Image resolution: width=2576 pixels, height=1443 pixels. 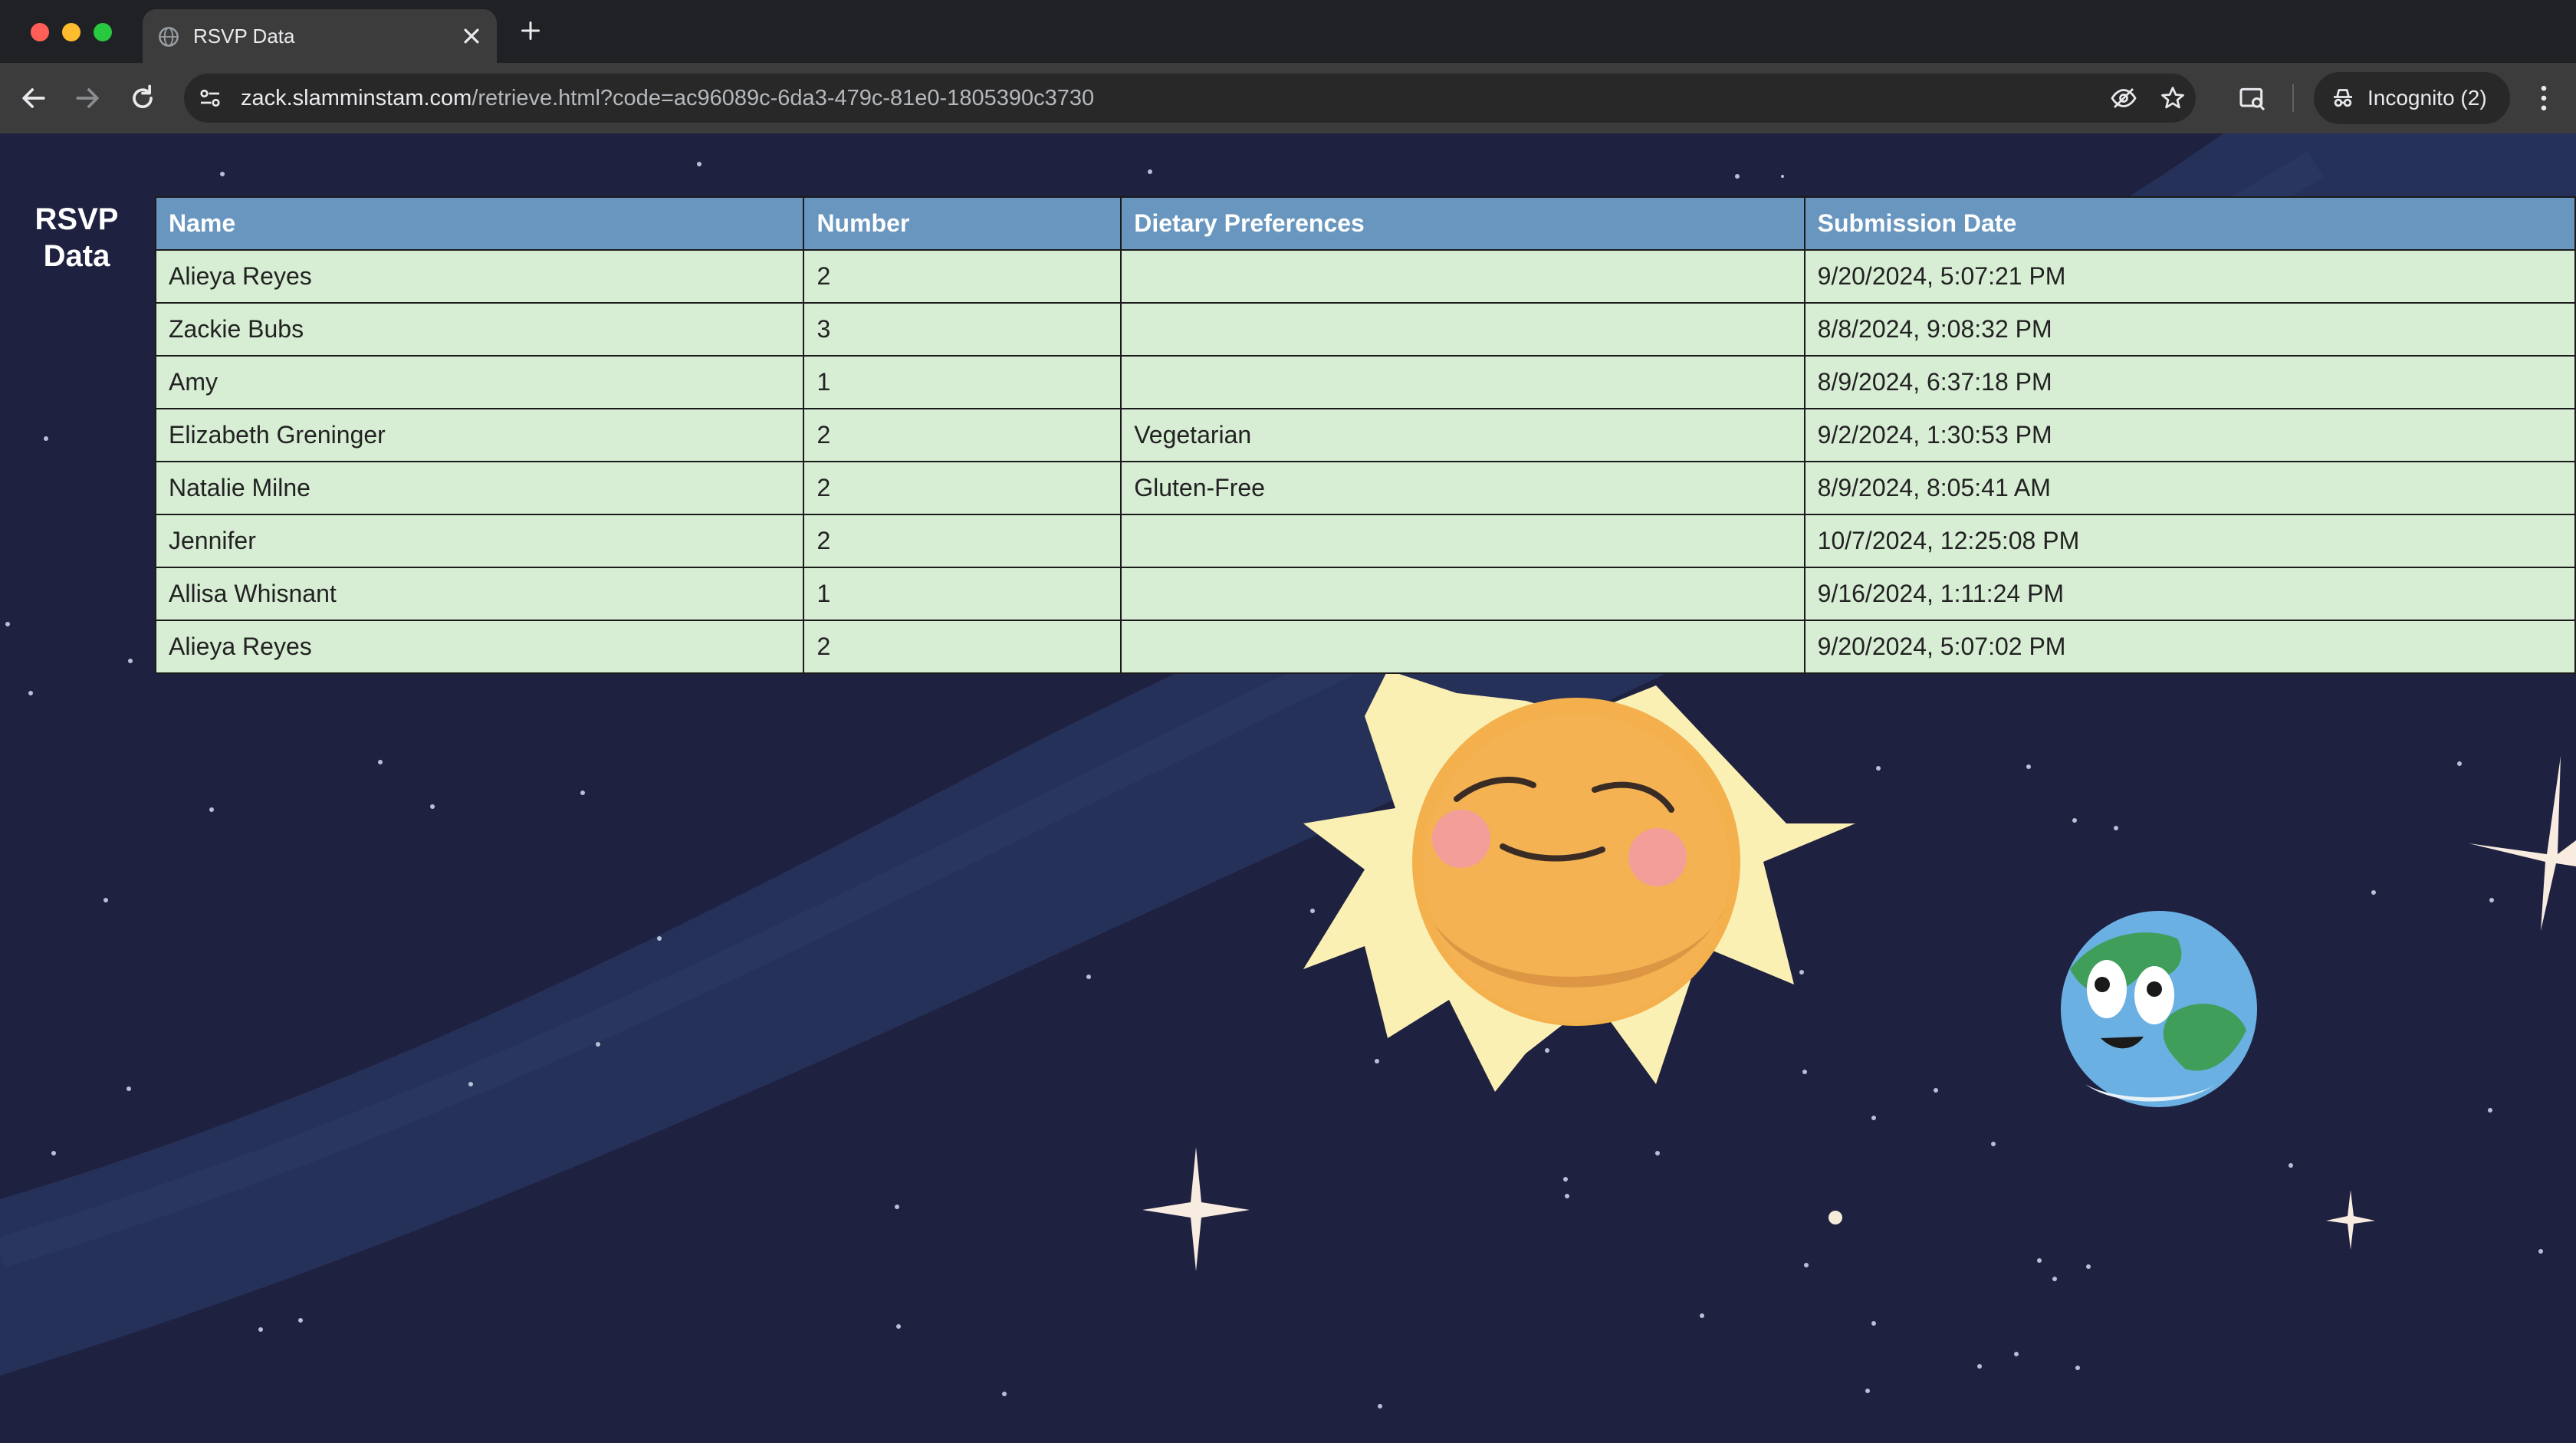 I want to click on column-header-name: Name, so click(x=479, y=224).